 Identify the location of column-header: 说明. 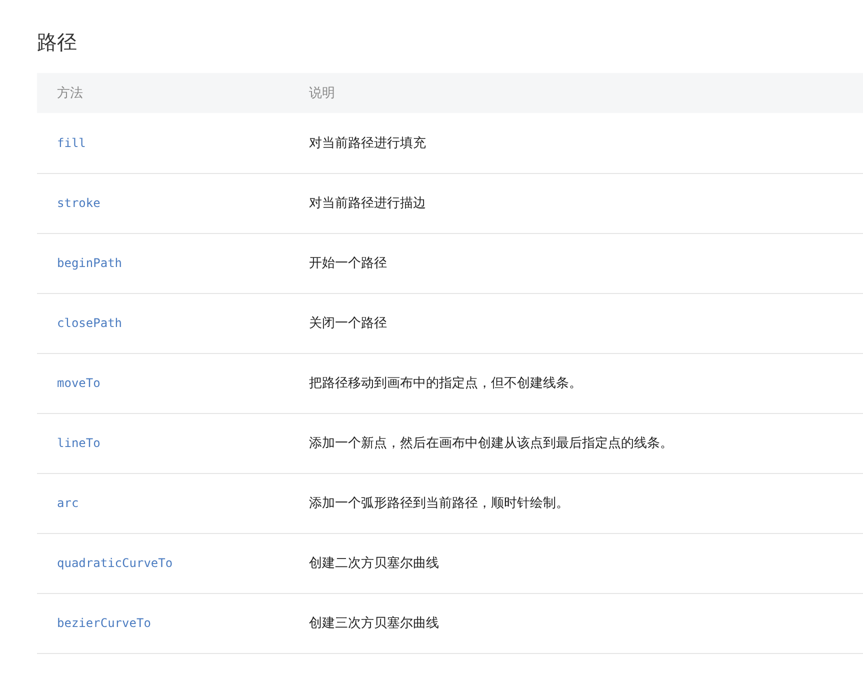
(576, 93).